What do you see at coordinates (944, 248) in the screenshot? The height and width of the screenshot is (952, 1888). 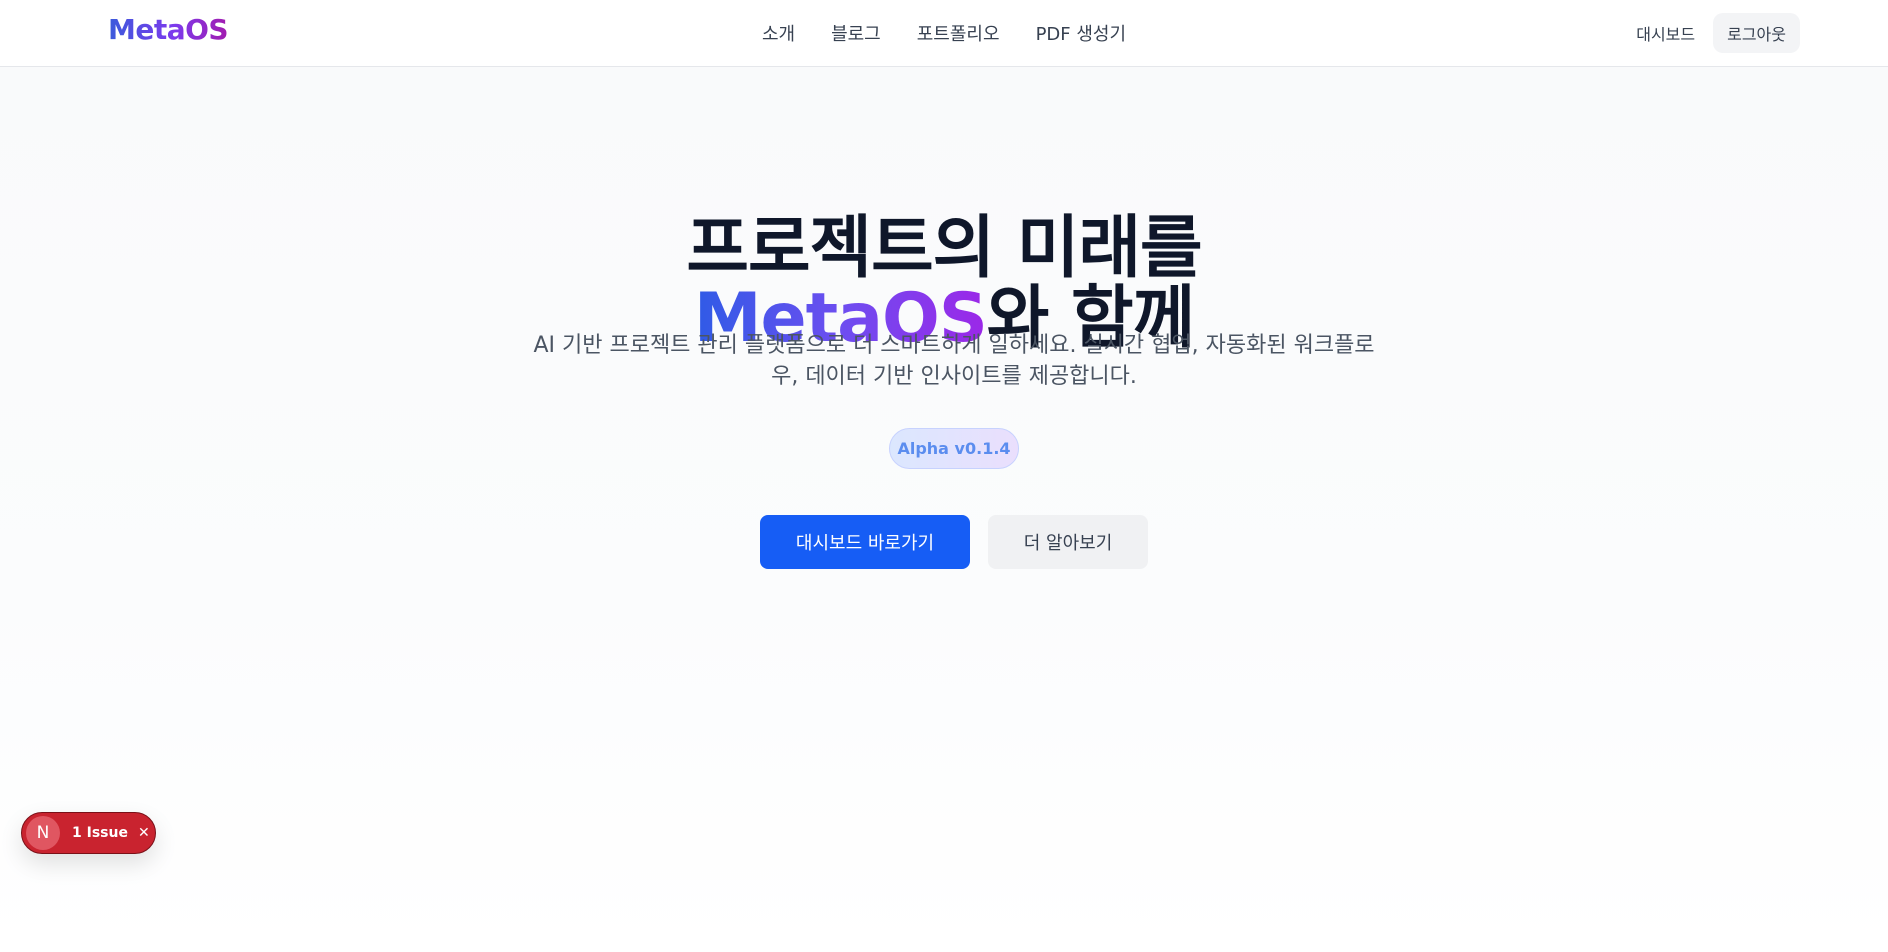 I see `hero-title-line-1: 프로젝트의 미래를` at bounding box center [944, 248].